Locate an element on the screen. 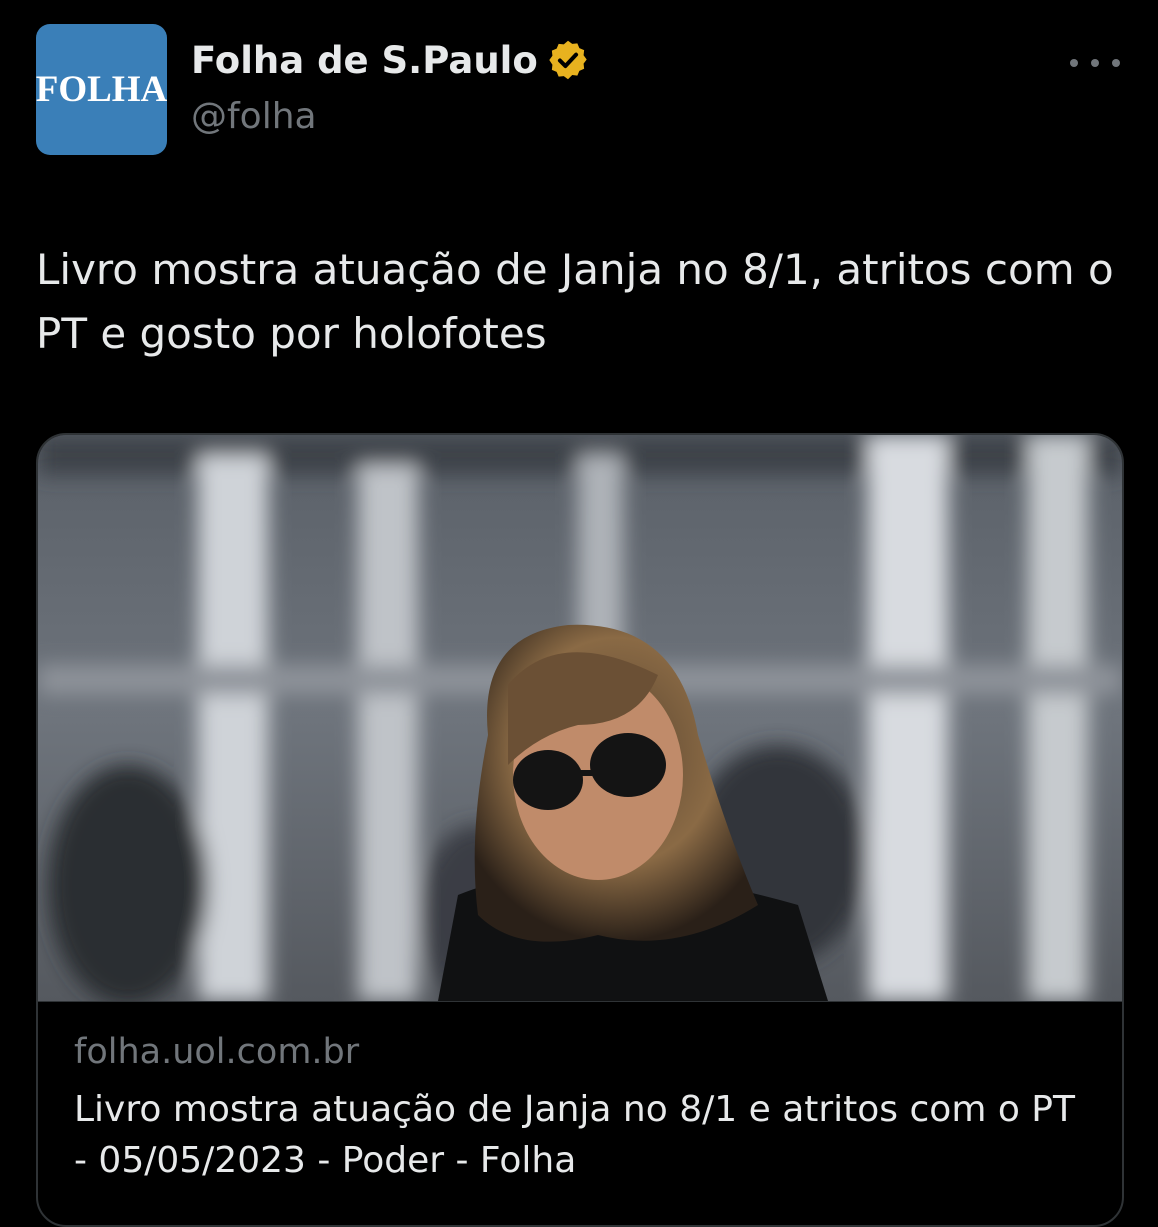 Image resolution: width=1158 pixels, height=1227 pixels. verified-badge-icon is located at coordinates (568, 60).